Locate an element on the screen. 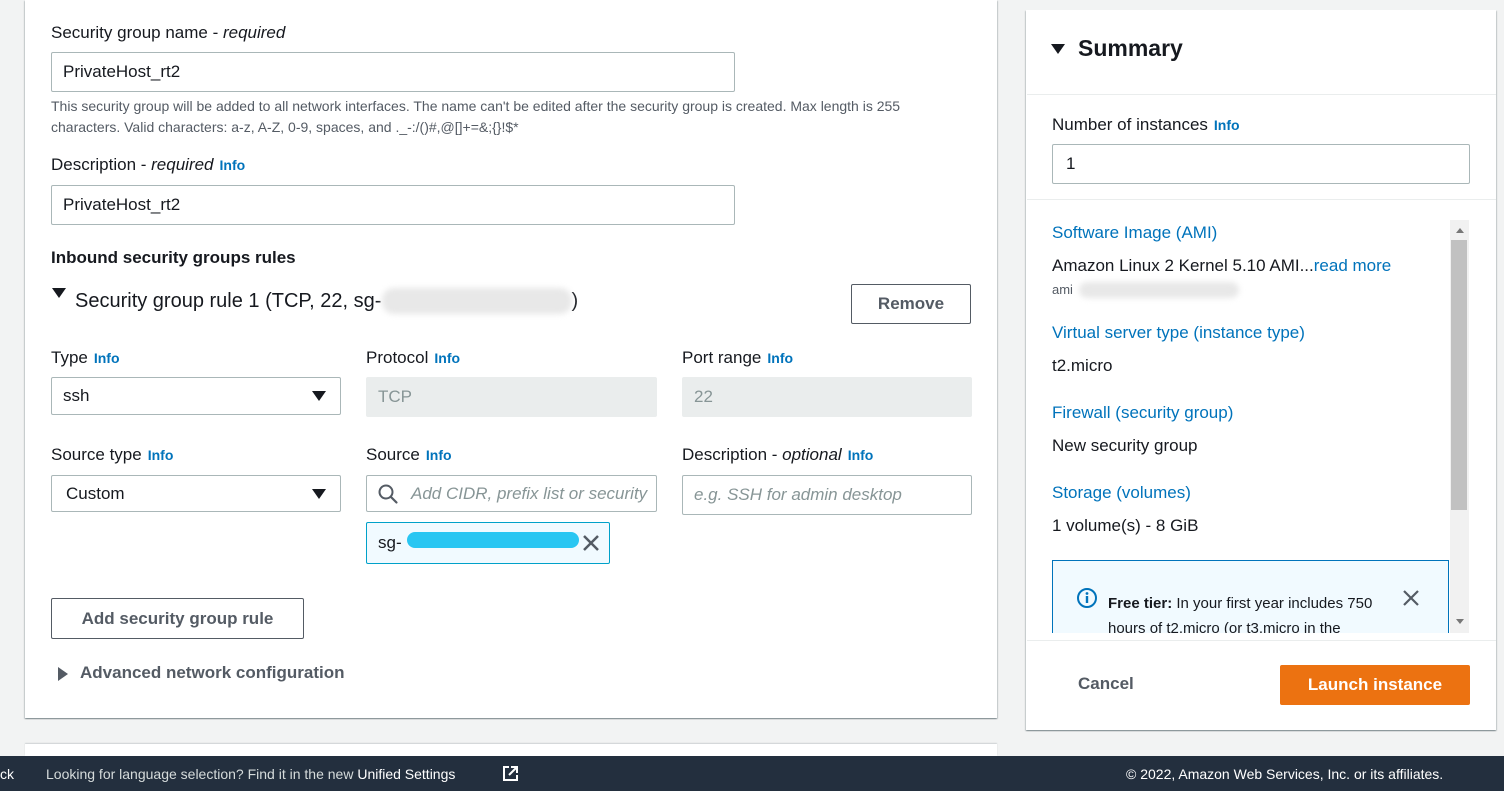 This screenshot has width=1504, height=791. summary-scrollbar is located at coordinates (1459, 426).